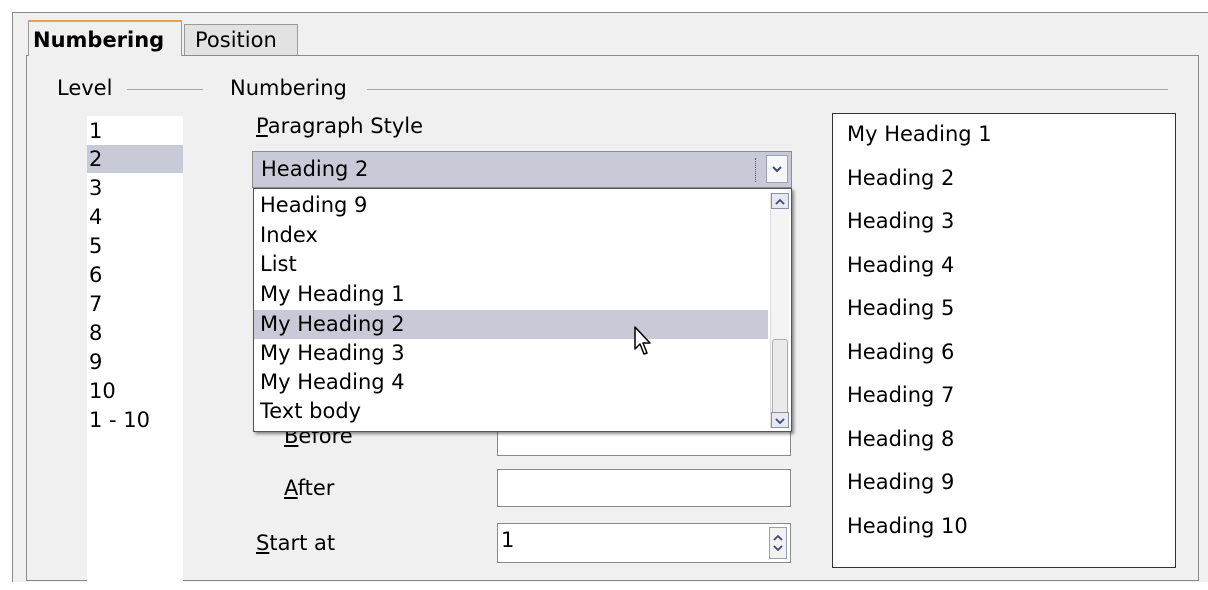 Image resolution: width=1208 pixels, height=590 pixels. I want to click on after-label: After, so click(309, 488).